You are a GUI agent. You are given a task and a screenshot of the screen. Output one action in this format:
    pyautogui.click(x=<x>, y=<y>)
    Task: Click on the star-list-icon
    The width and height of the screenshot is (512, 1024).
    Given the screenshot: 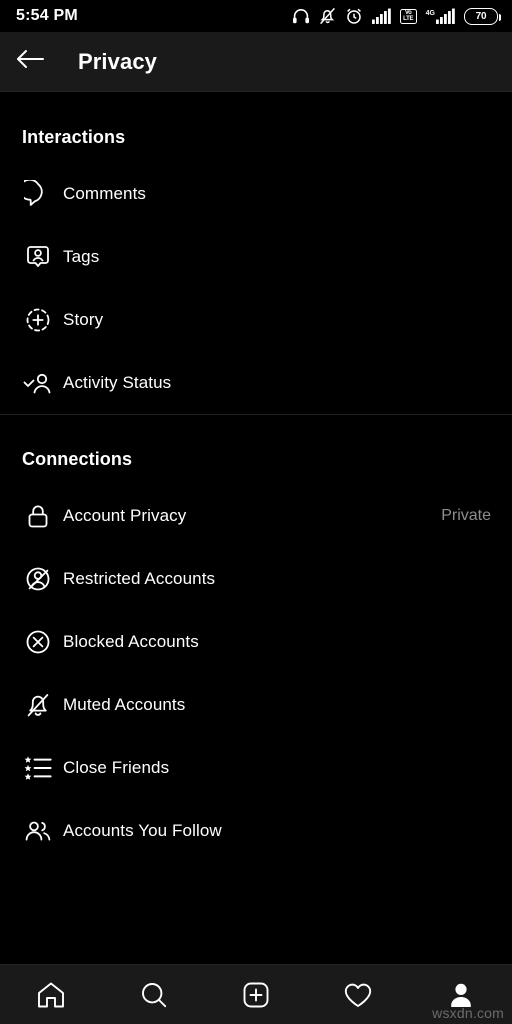 What is the action you would take?
    pyautogui.click(x=38, y=768)
    